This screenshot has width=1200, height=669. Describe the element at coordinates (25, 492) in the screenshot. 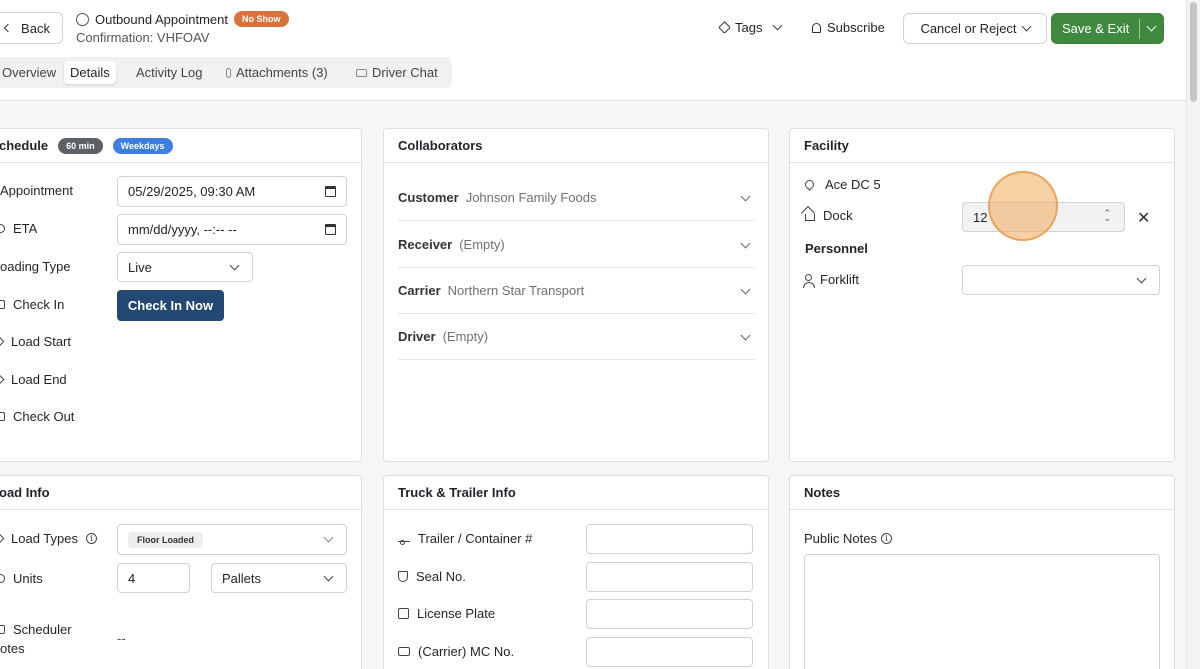

I see `load-info-title: oad Info` at that location.